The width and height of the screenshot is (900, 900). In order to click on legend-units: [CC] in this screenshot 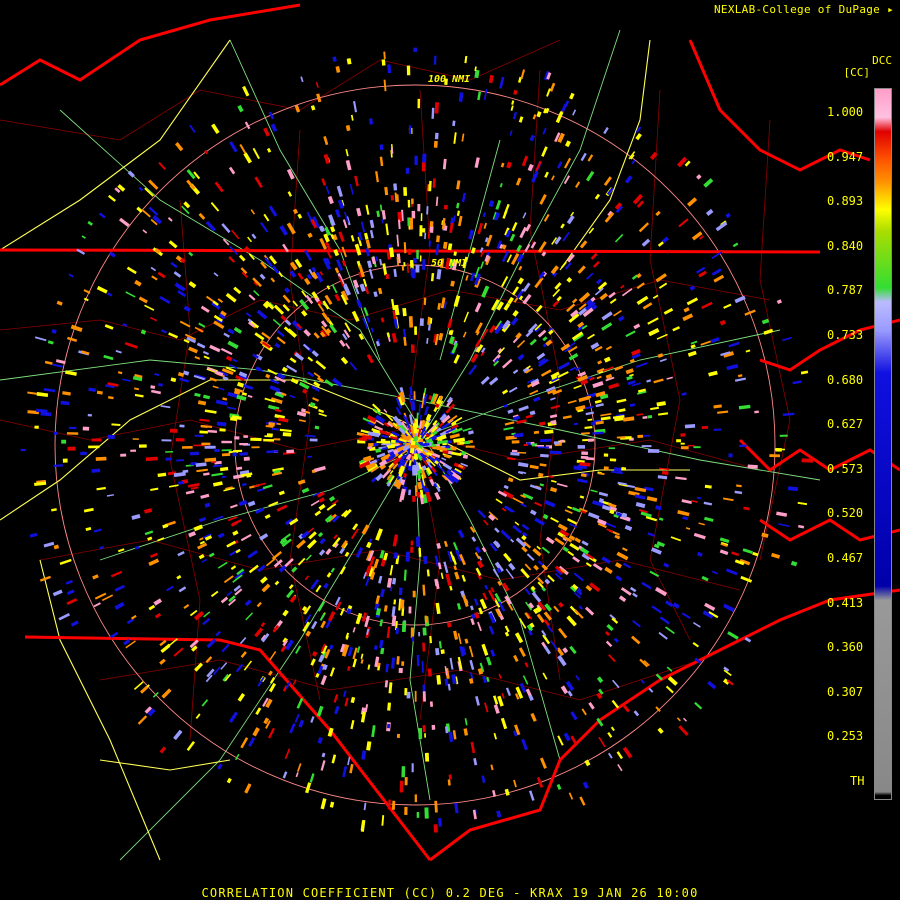, I will do `click(857, 72)`.